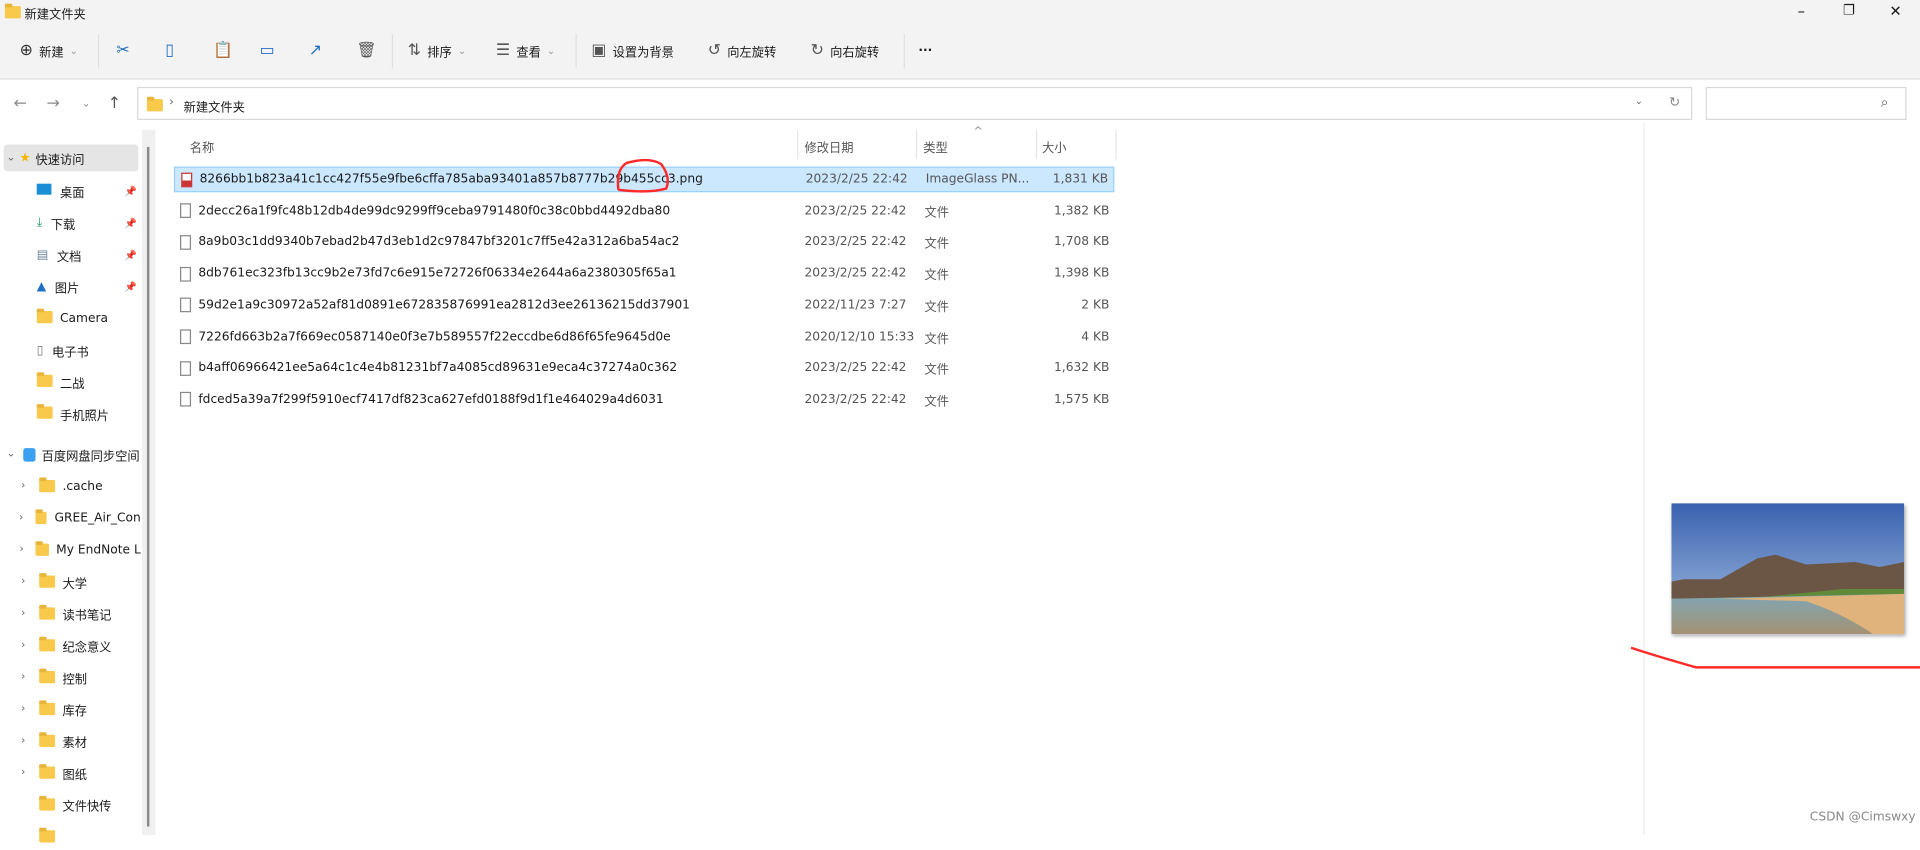 This screenshot has height=850, width=1920. What do you see at coordinates (70, 740) in the screenshot?
I see `sidebar-item: › 素材` at bounding box center [70, 740].